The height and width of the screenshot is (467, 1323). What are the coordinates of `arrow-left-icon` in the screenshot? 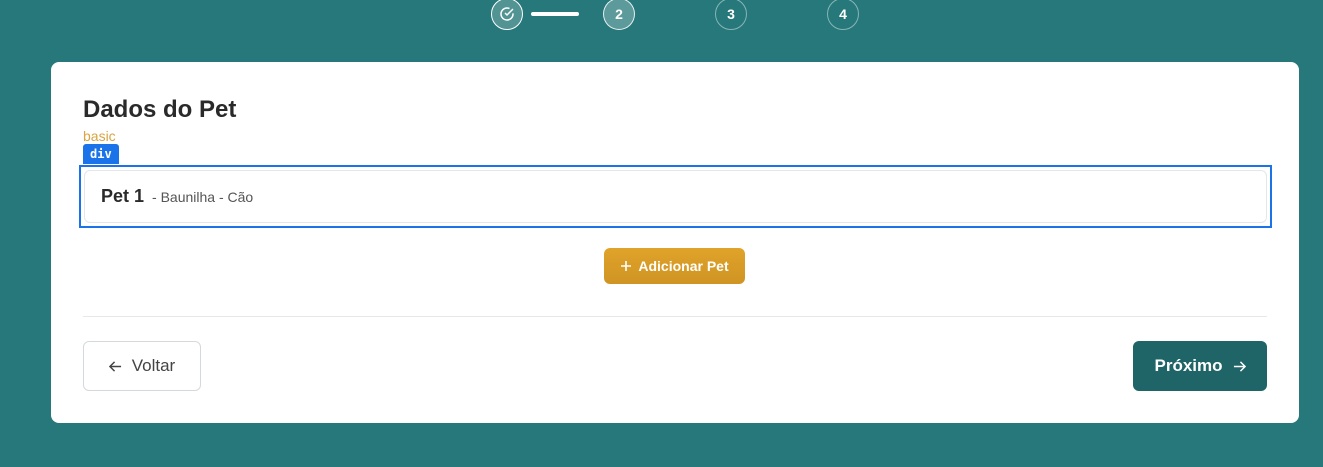 It's located at (115, 366).